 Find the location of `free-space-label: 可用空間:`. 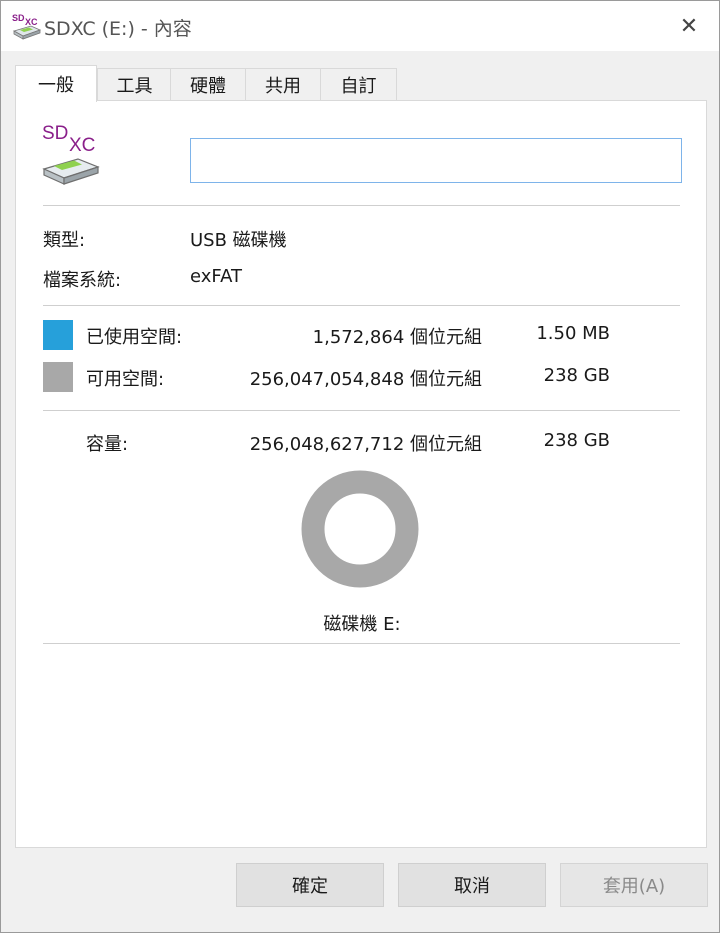

free-space-label: 可用空間: is located at coordinates (125, 379).